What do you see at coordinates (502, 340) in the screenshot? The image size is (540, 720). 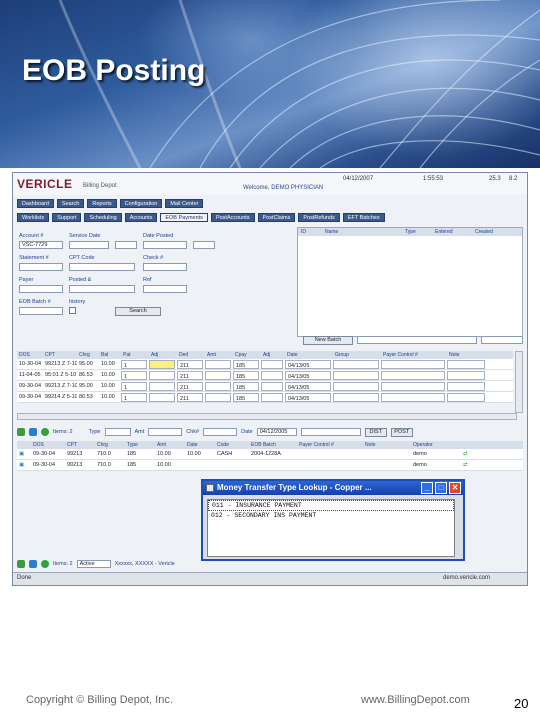 I see `batch-input` at bounding box center [502, 340].